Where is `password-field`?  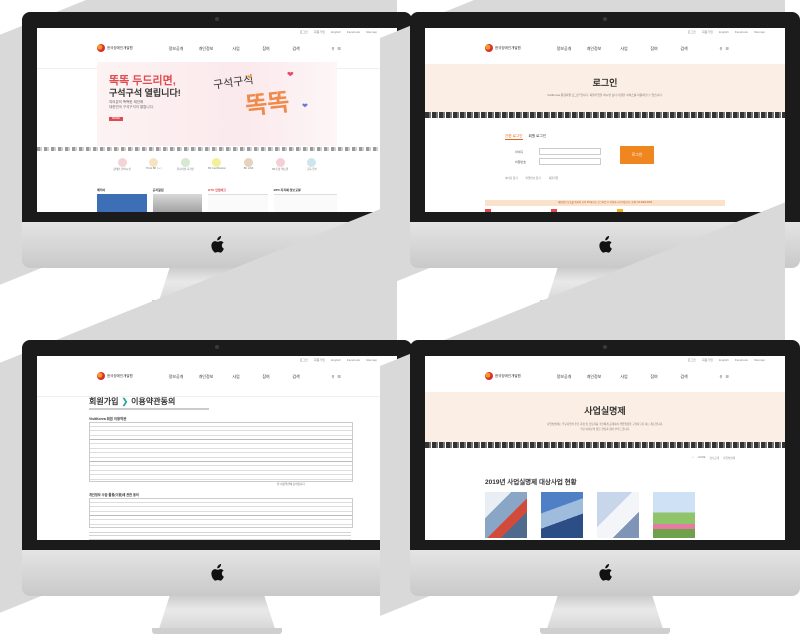 password-field is located at coordinates (570, 161).